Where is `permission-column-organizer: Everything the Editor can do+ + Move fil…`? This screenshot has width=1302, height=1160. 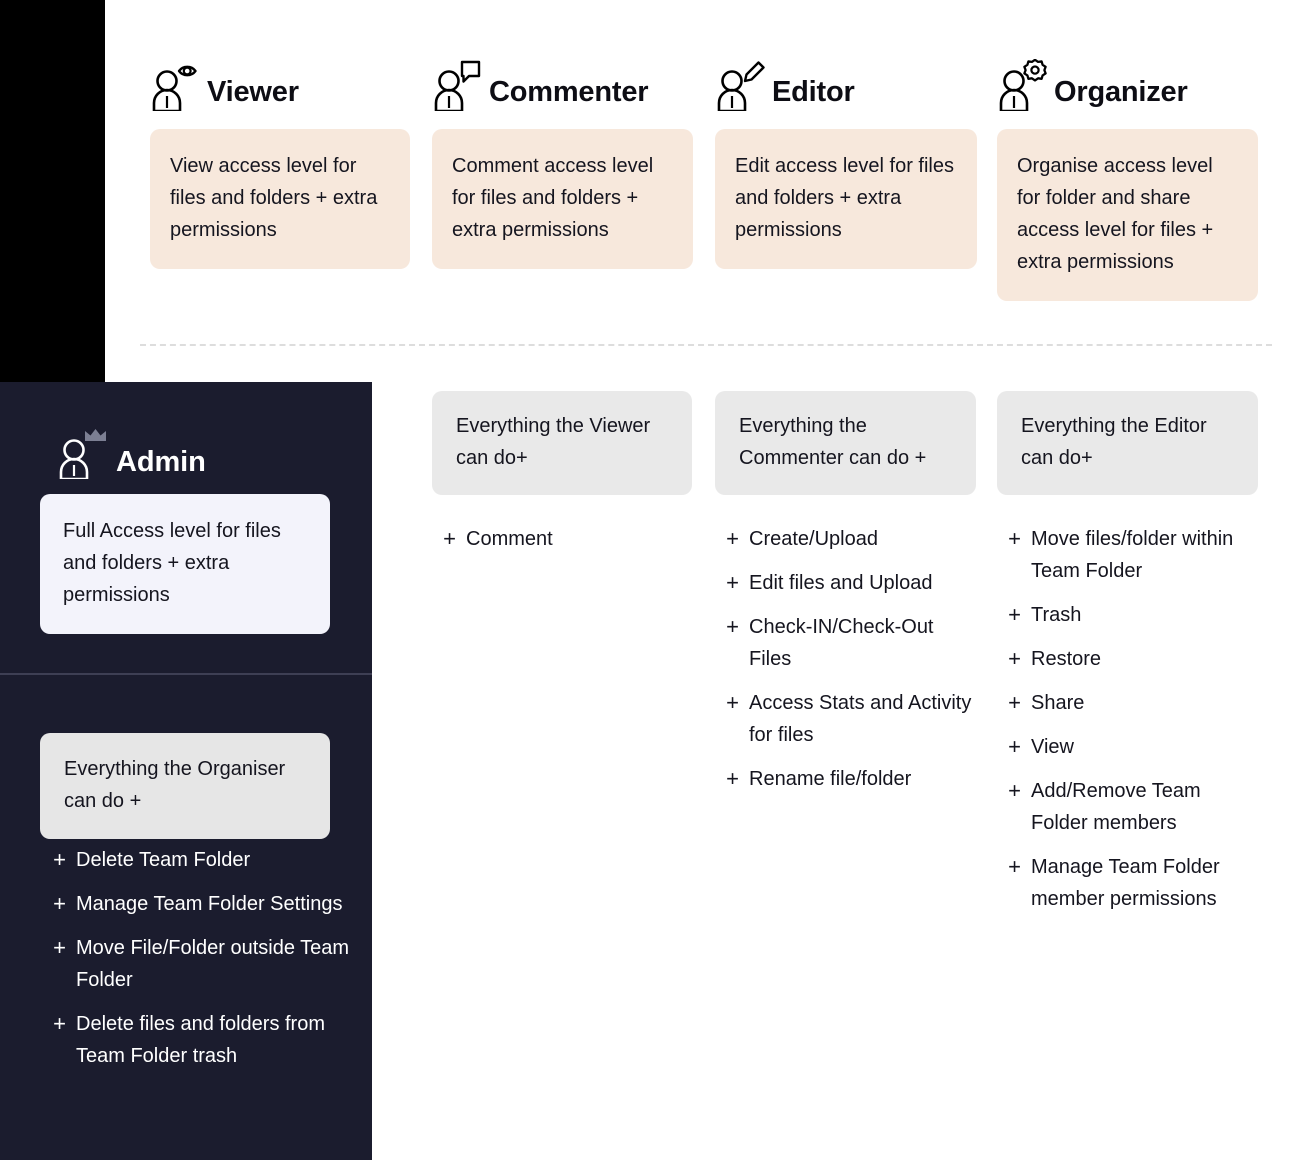 permission-column-organizer: Everything the Editor can do+ + Move fil… is located at coordinates (1127, 659).